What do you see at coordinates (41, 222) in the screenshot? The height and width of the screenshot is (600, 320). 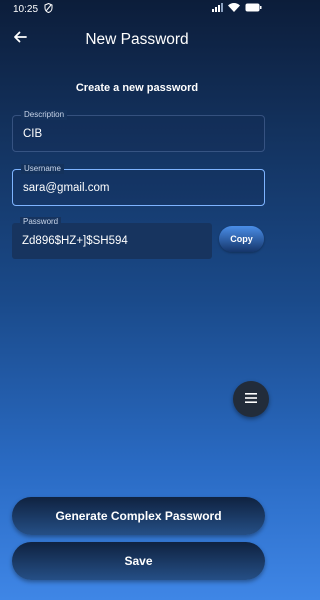 I see `password-label: Password` at bounding box center [41, 222].